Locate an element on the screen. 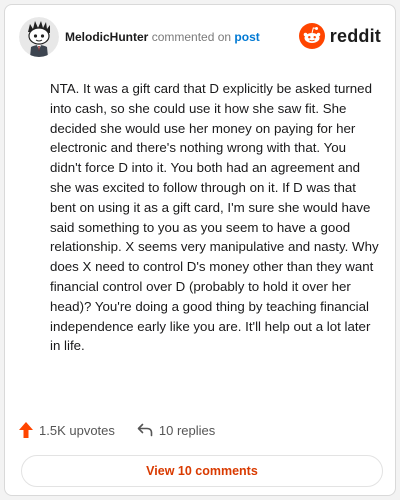 Image resolution: width=400 pixels, height=500 pixels. comment-meta: MelodicHunter commented on post is located at coordinates (162, 37).